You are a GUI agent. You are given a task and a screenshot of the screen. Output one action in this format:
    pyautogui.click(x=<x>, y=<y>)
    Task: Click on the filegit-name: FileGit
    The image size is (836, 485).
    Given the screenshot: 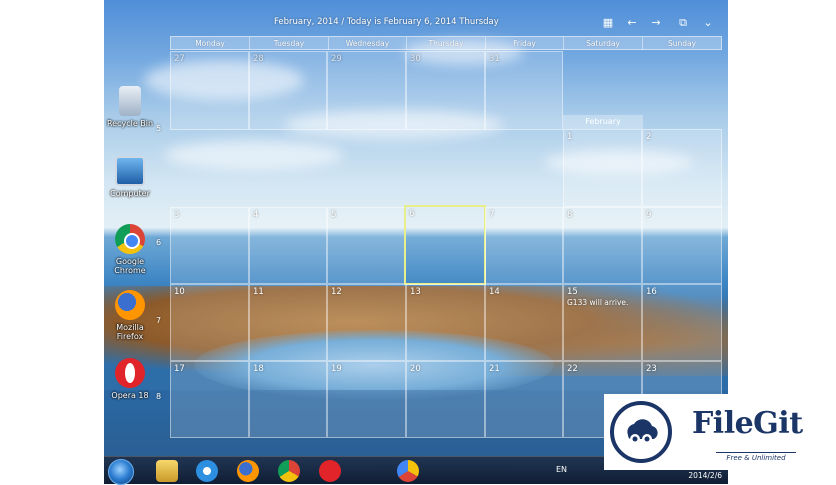 What is the action you would take?
    pyautogui.click(x=747, y=423)
    